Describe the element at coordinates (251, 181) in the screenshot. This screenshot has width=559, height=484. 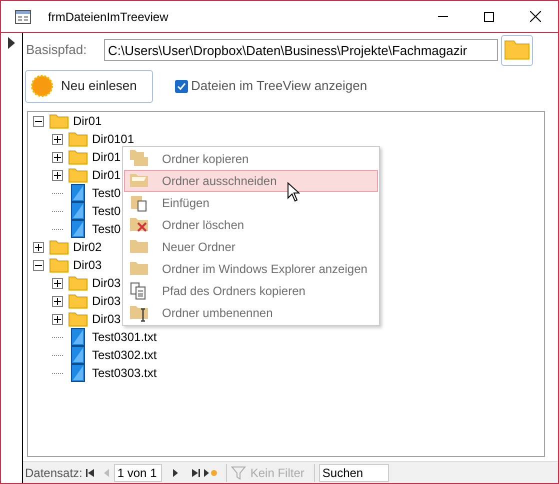
I see `menu-item: Ordner ausschneiden` at that location.